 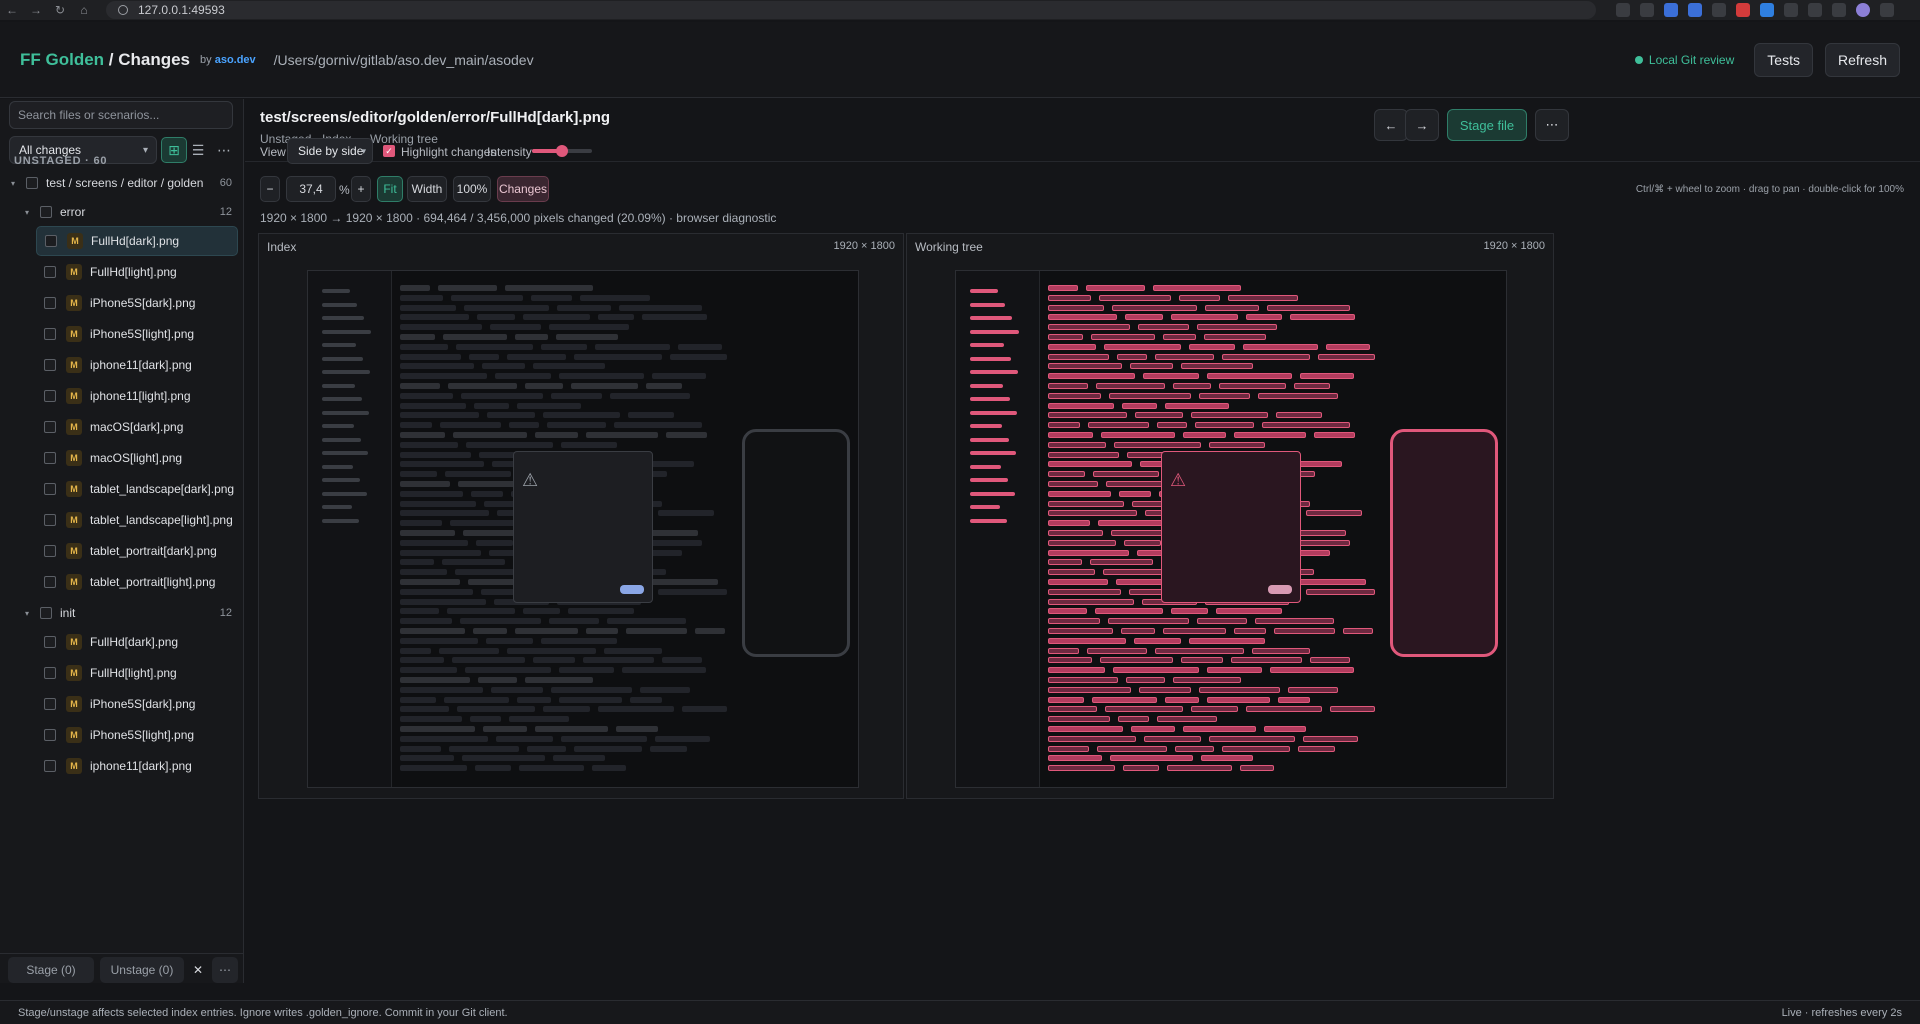 I want to click on clear-selection-button: ✕, so click(x=198, y=970).